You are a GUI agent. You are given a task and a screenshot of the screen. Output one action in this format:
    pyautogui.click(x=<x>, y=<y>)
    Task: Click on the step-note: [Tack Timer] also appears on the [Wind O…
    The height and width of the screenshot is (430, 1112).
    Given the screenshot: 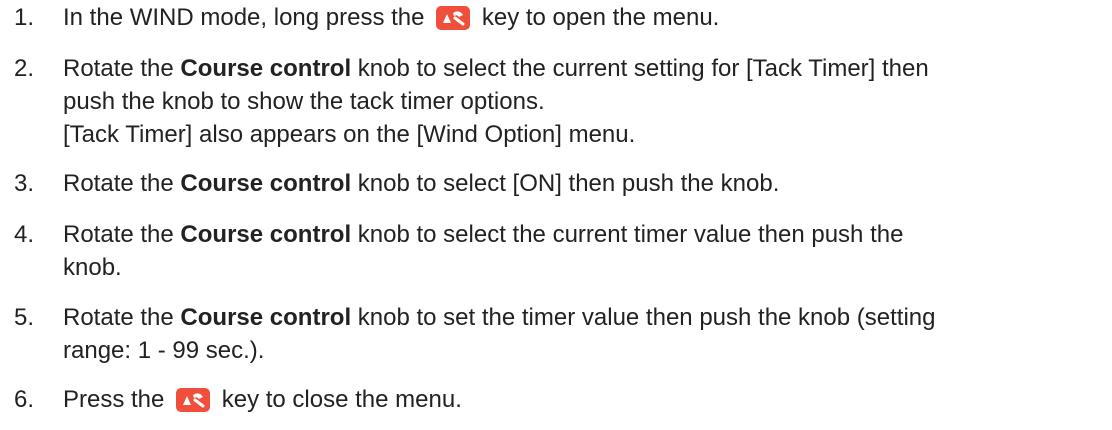 What is the action you would take?
    pyautogui.click(x=349, y=134)
    